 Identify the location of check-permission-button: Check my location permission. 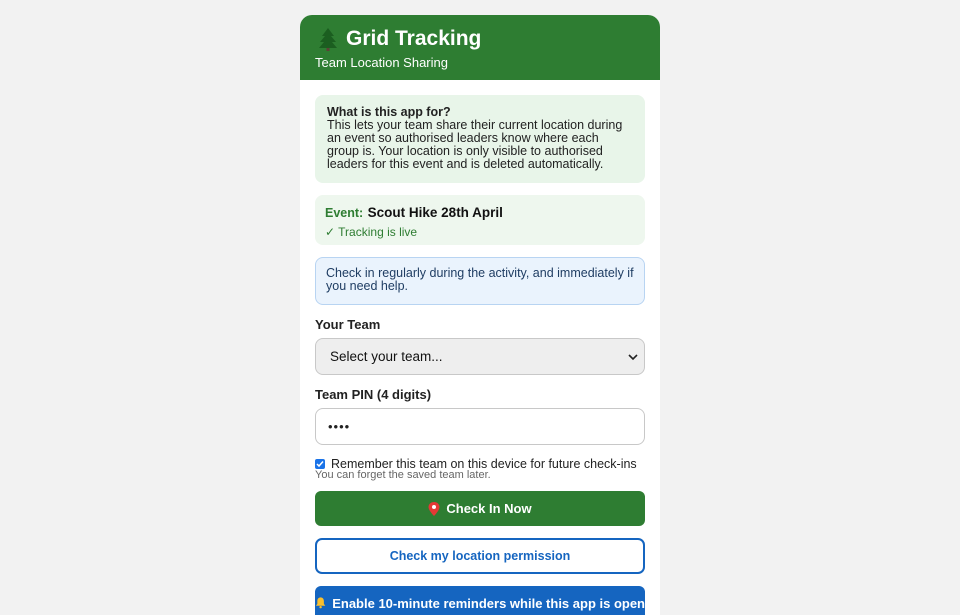
(480, 556).